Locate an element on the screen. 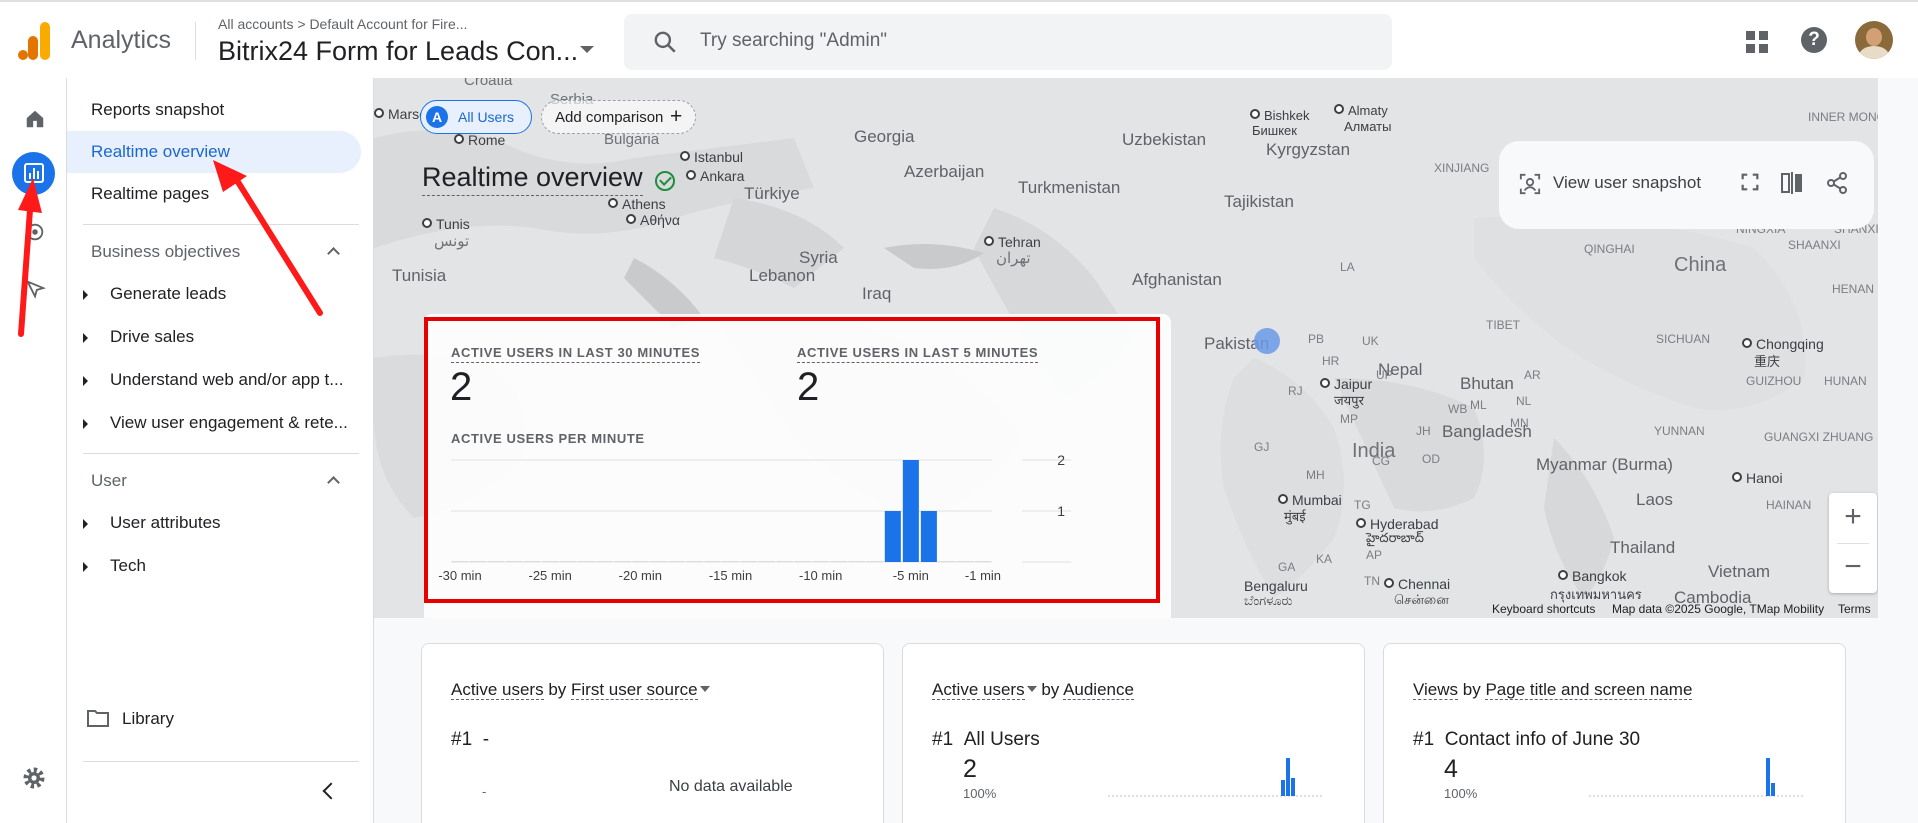 The height and width of the screenshot is (823, 1918). top-value: All Users is located at coordinates (1001, 739).